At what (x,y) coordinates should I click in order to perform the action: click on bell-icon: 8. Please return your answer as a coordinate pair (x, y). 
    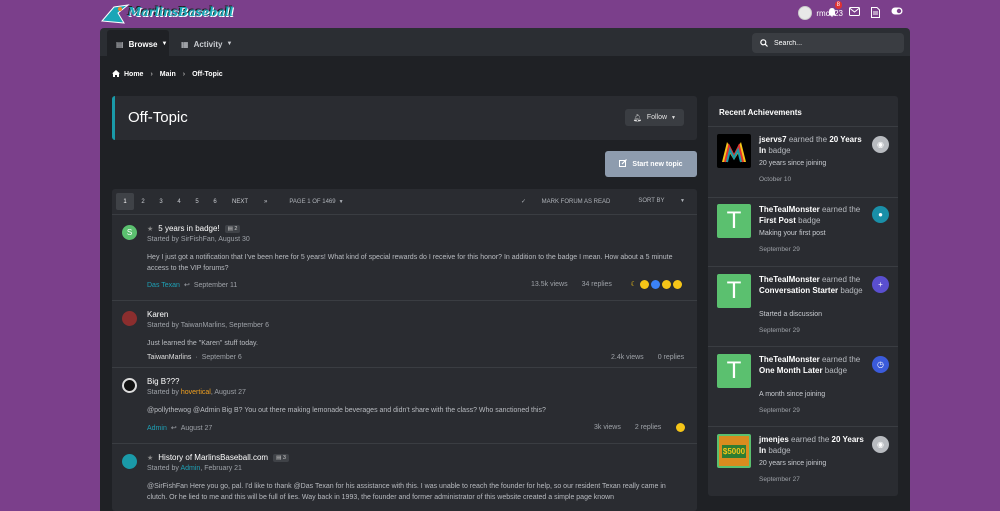
    Looking at the image, I should click on (834, 10).